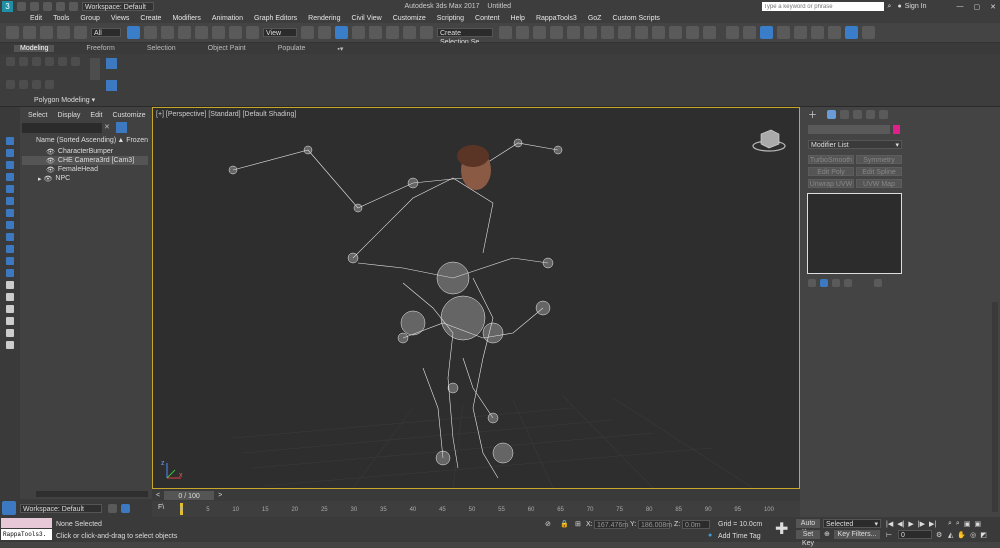 The image size is (1000, 548). Describe the element at coordinates (29, 32) in the screenshot. I see `redo-icon` at that location.